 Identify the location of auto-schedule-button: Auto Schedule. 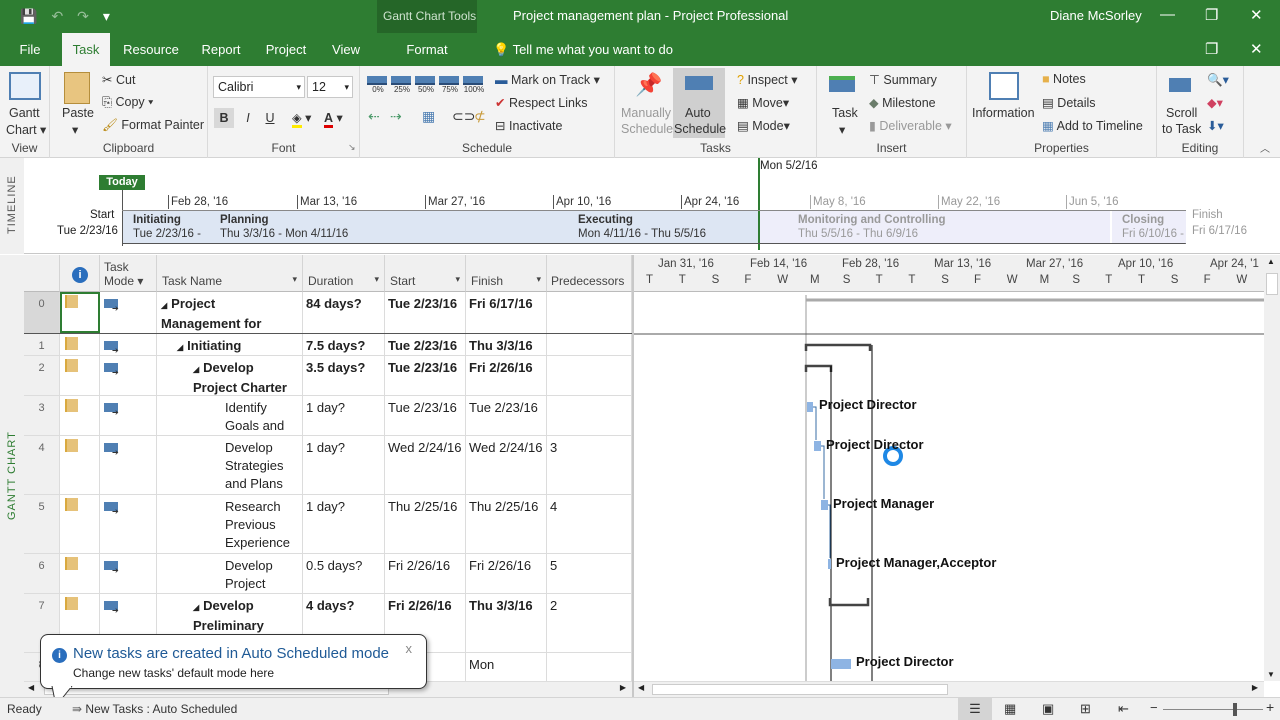
(699, 103).